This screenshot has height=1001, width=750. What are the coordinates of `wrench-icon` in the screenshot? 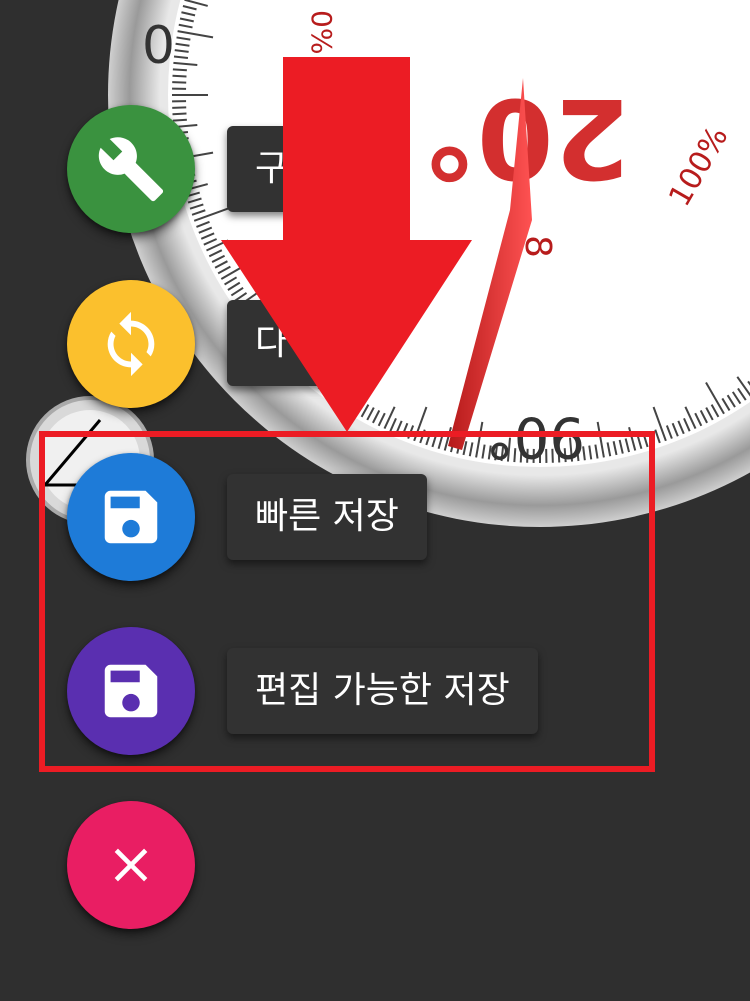 It's located at (131, 169).